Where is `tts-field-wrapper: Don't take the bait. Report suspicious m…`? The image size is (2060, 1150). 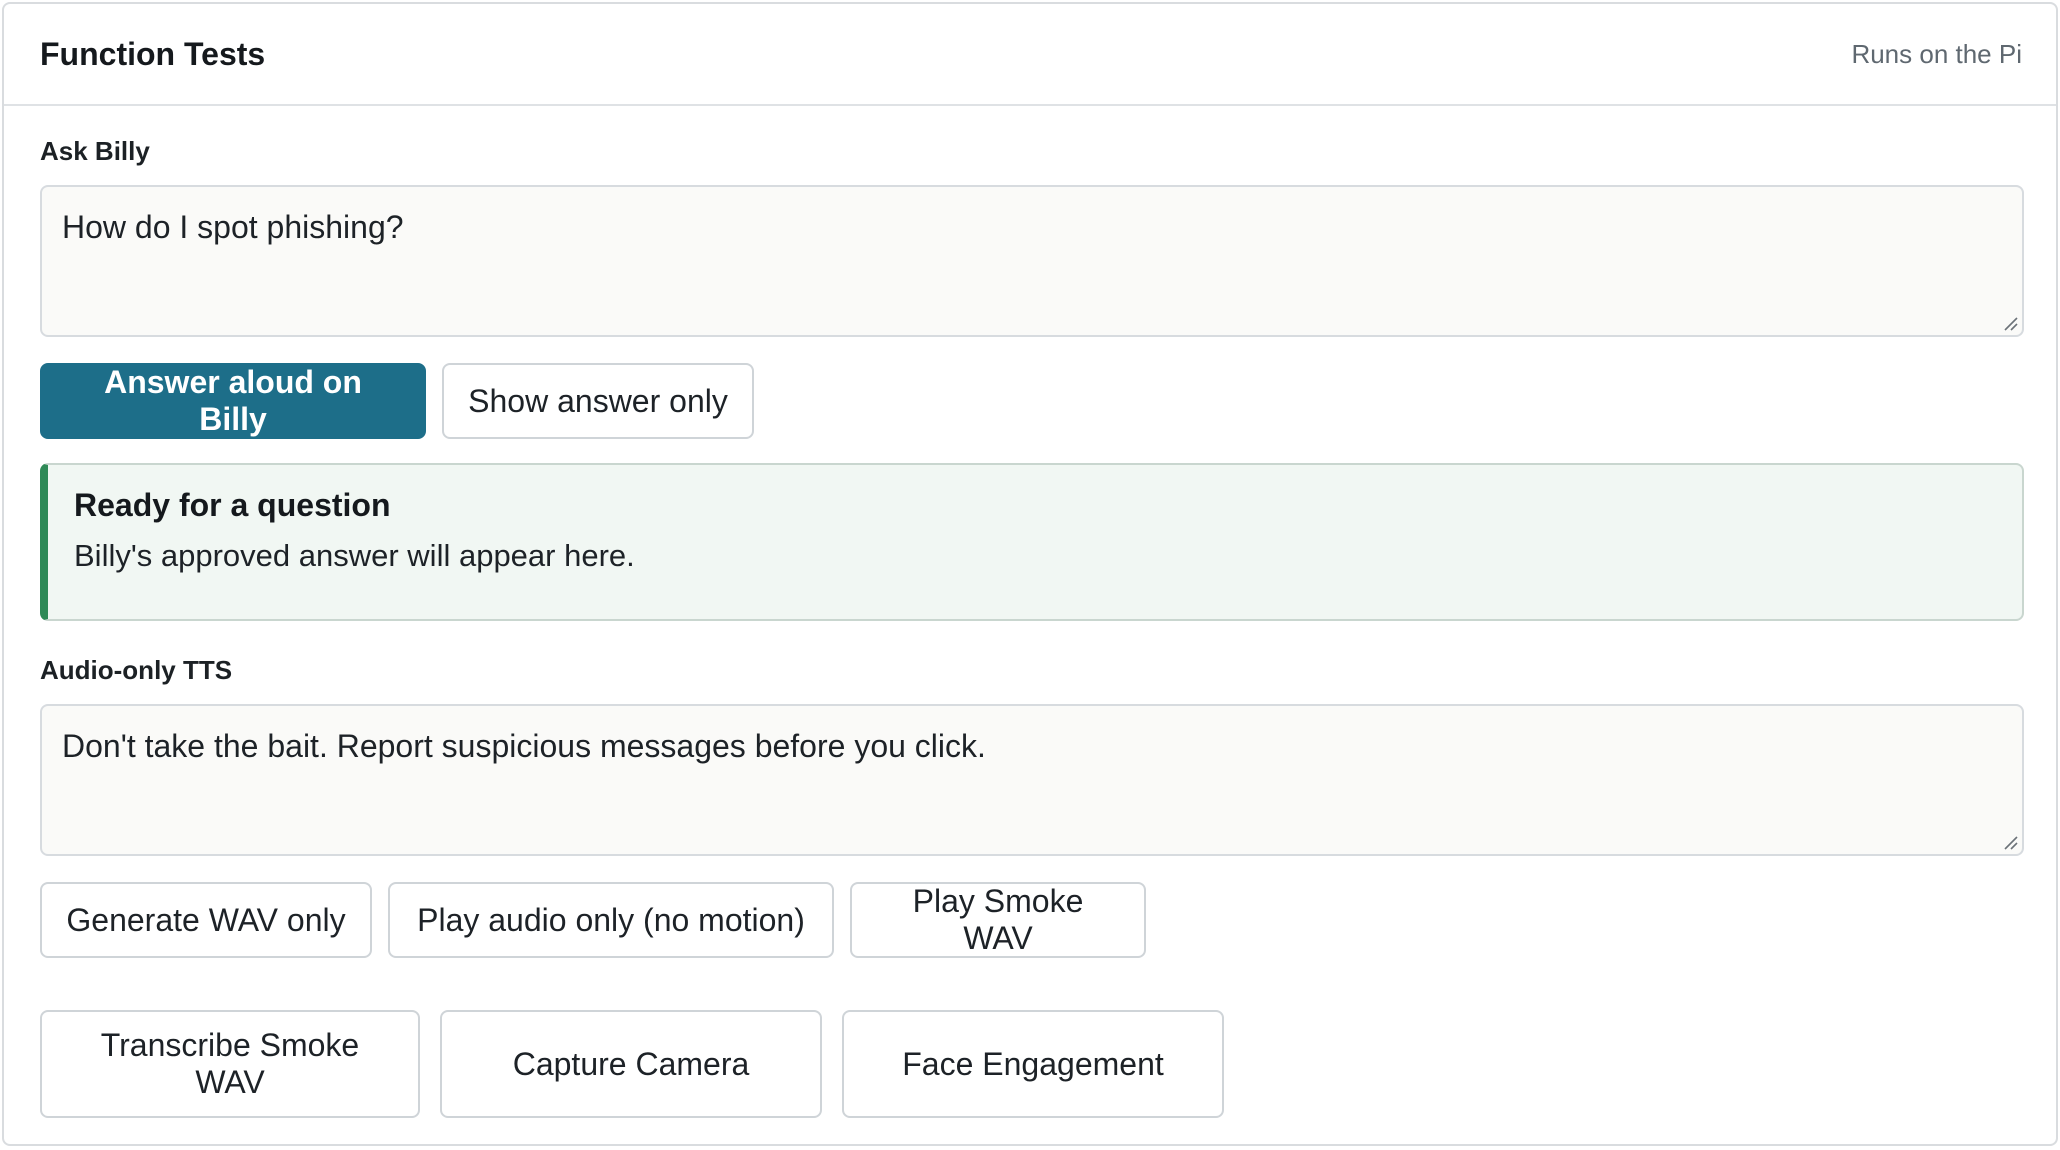
tts-field-wrapper: Don't take the bait. Report suspicious m… is located at coordinates (1032, 780).